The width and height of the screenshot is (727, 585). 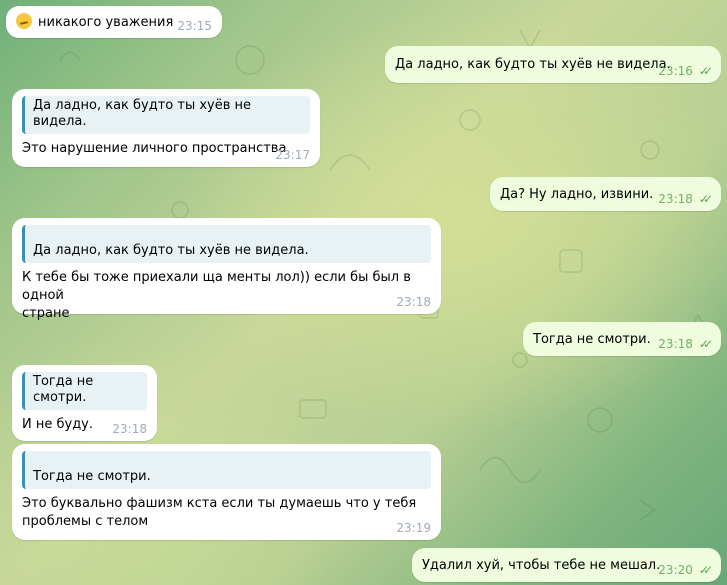 I want to click on message-incoming: никакого уважения 23:15, so click(x=114, y=22).